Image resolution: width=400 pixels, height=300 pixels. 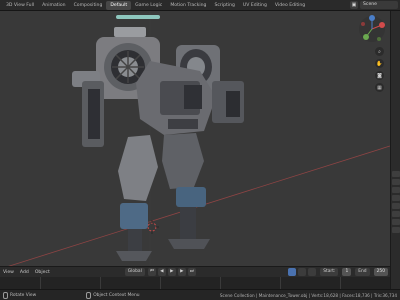 I want to click on timeline-right-controls: Start: 1 End 250, so click(x=339, y=272).